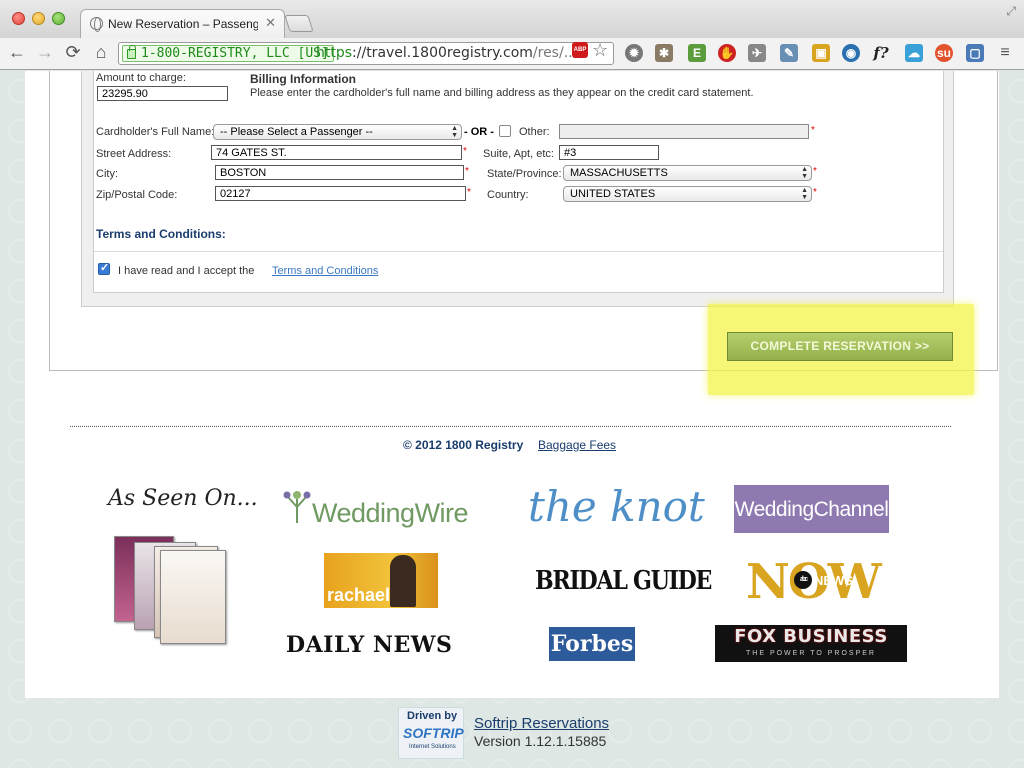 This screenshot has height=768, width=1024. Describe the element at coordinates (297, 507) in the screenshot. I see `weddingwire-flower-icon` at that location.